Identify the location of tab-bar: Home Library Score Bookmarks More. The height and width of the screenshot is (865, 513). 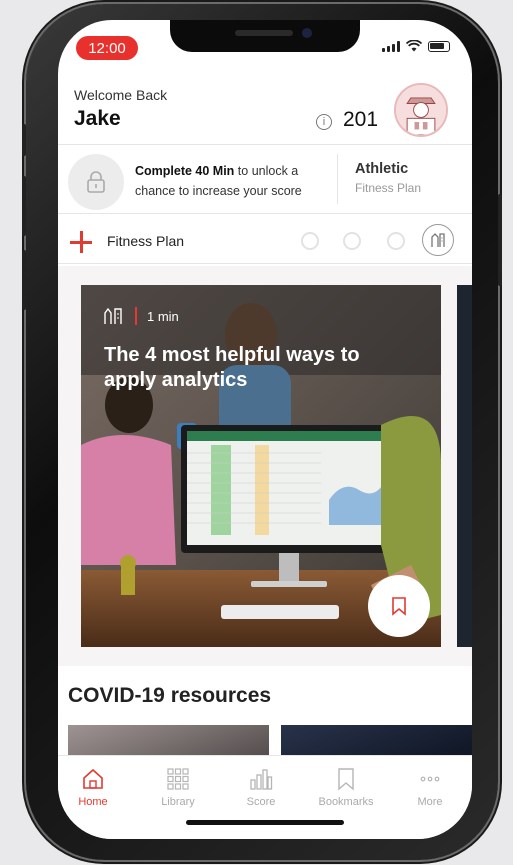
(265, 797).